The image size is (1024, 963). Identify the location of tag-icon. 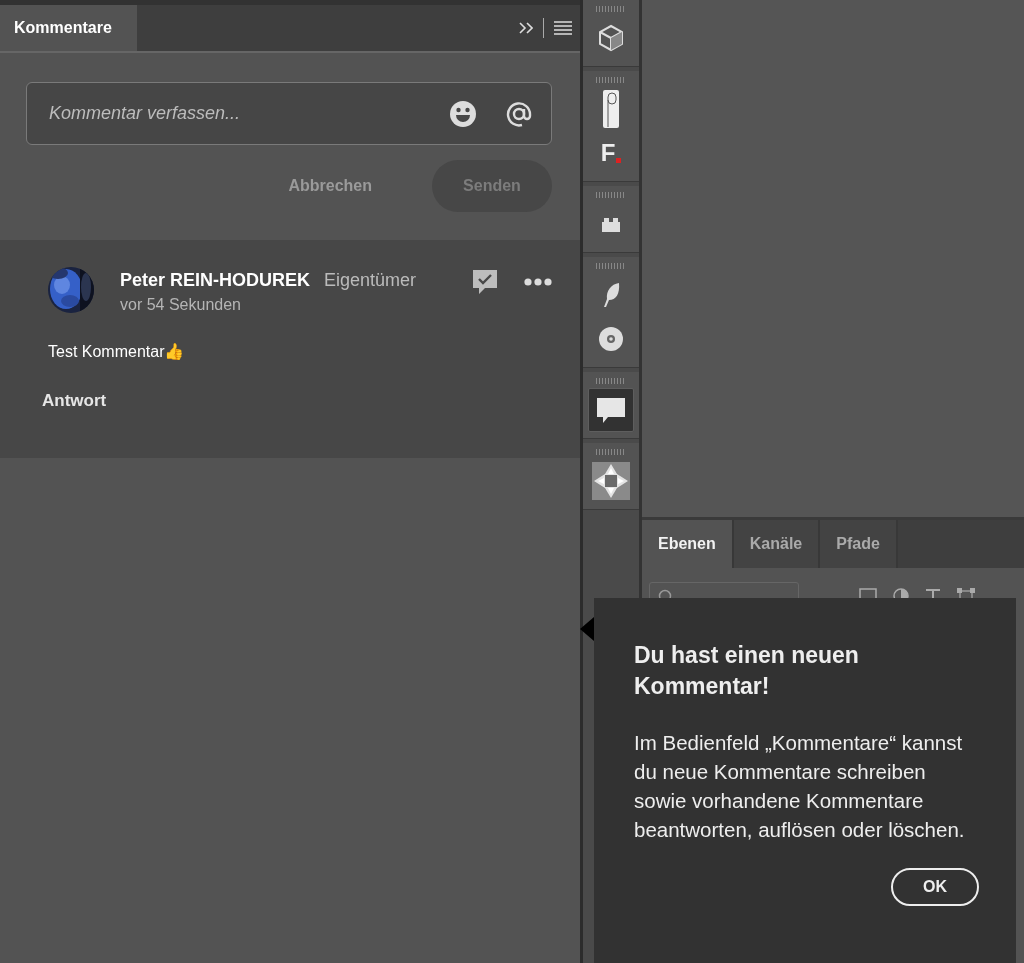
(611, 109).